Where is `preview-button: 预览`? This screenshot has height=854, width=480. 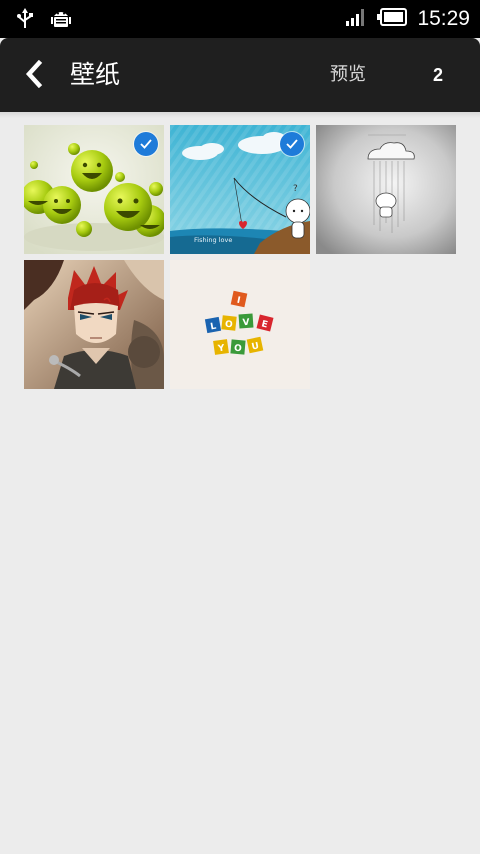
preview-button: 预览 is located at coordinates (348, 75).